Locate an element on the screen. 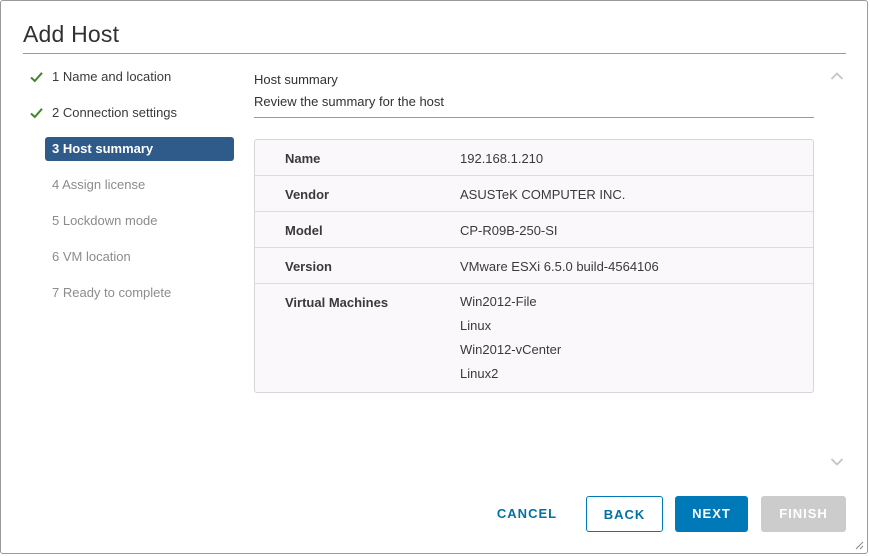 This screenshot has width=870, height=556. vm-item: Linux2 is located at coordinates (479, 373).